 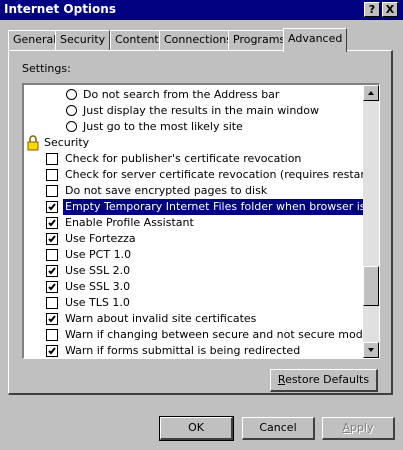 I want to click on scroll-thumb, so click(x=371, y=285).